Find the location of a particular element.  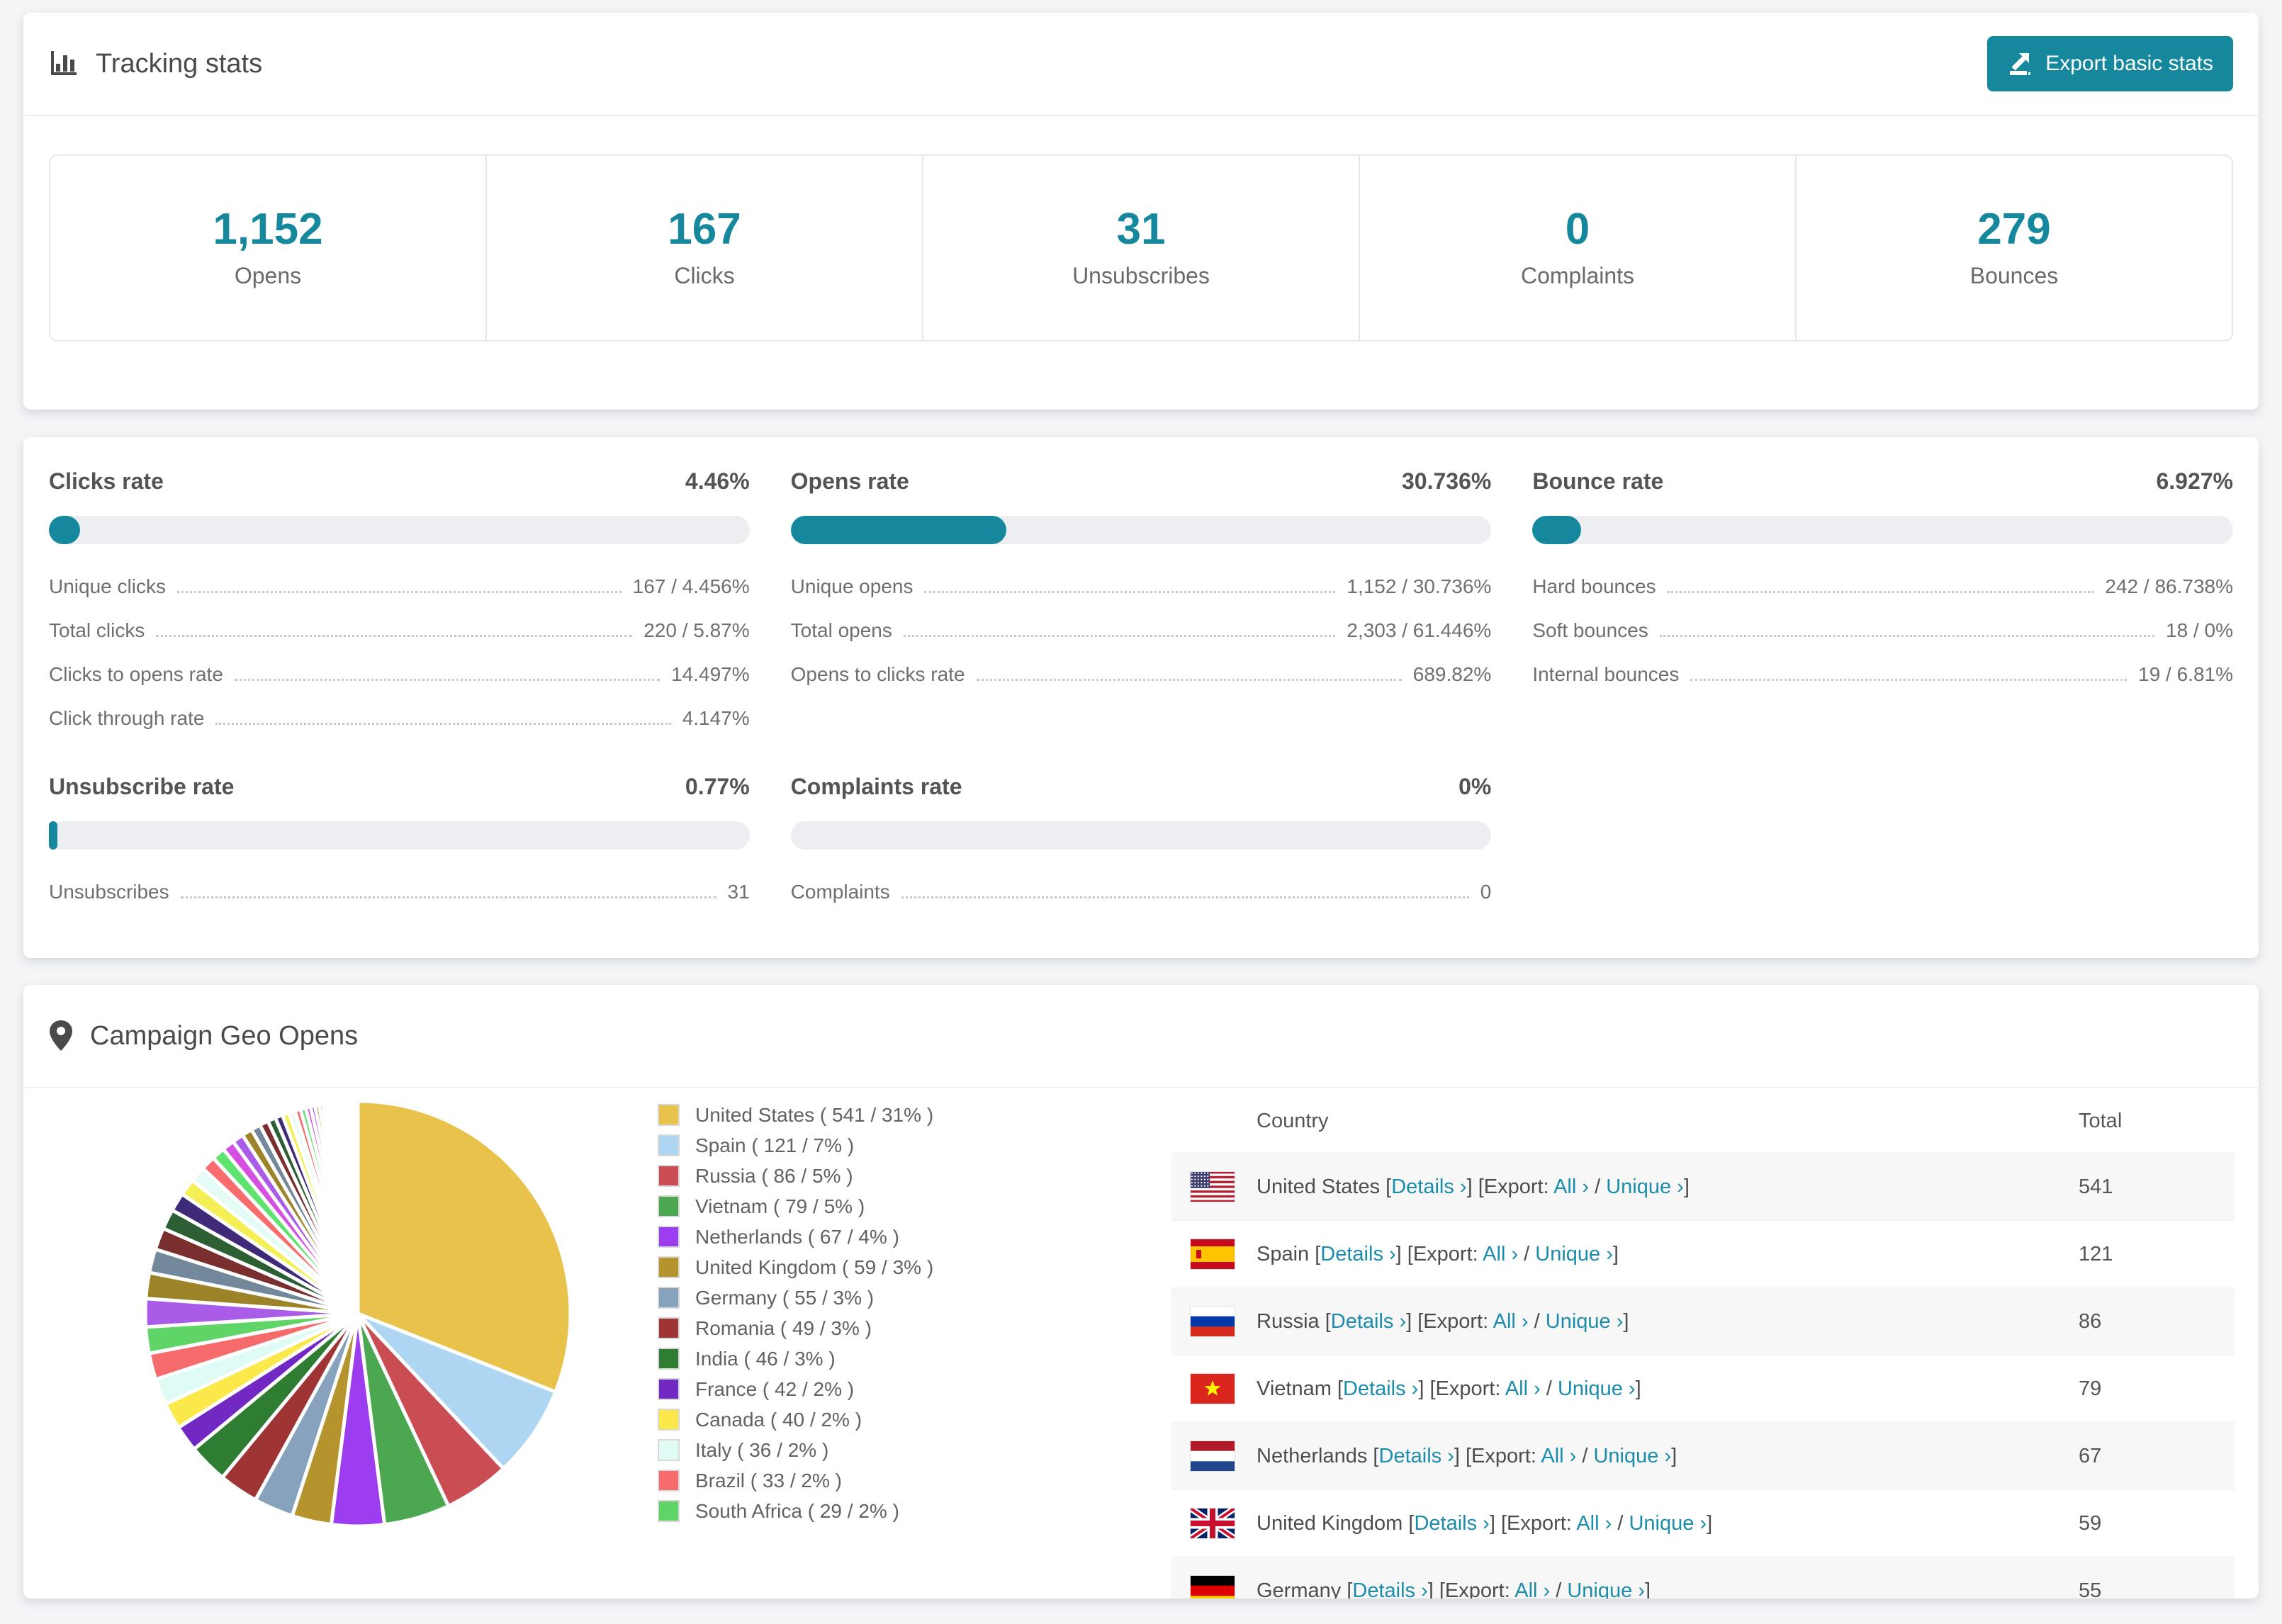

ru-flag-icon is located at coordinates (1212, 1322).